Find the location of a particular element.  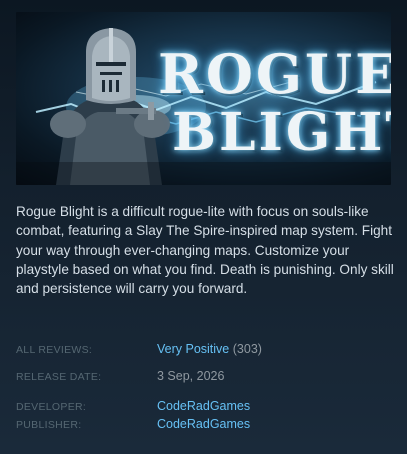

publisher-row: PUBLISHER: CodeRadGames is located at coordinates (206, 426).